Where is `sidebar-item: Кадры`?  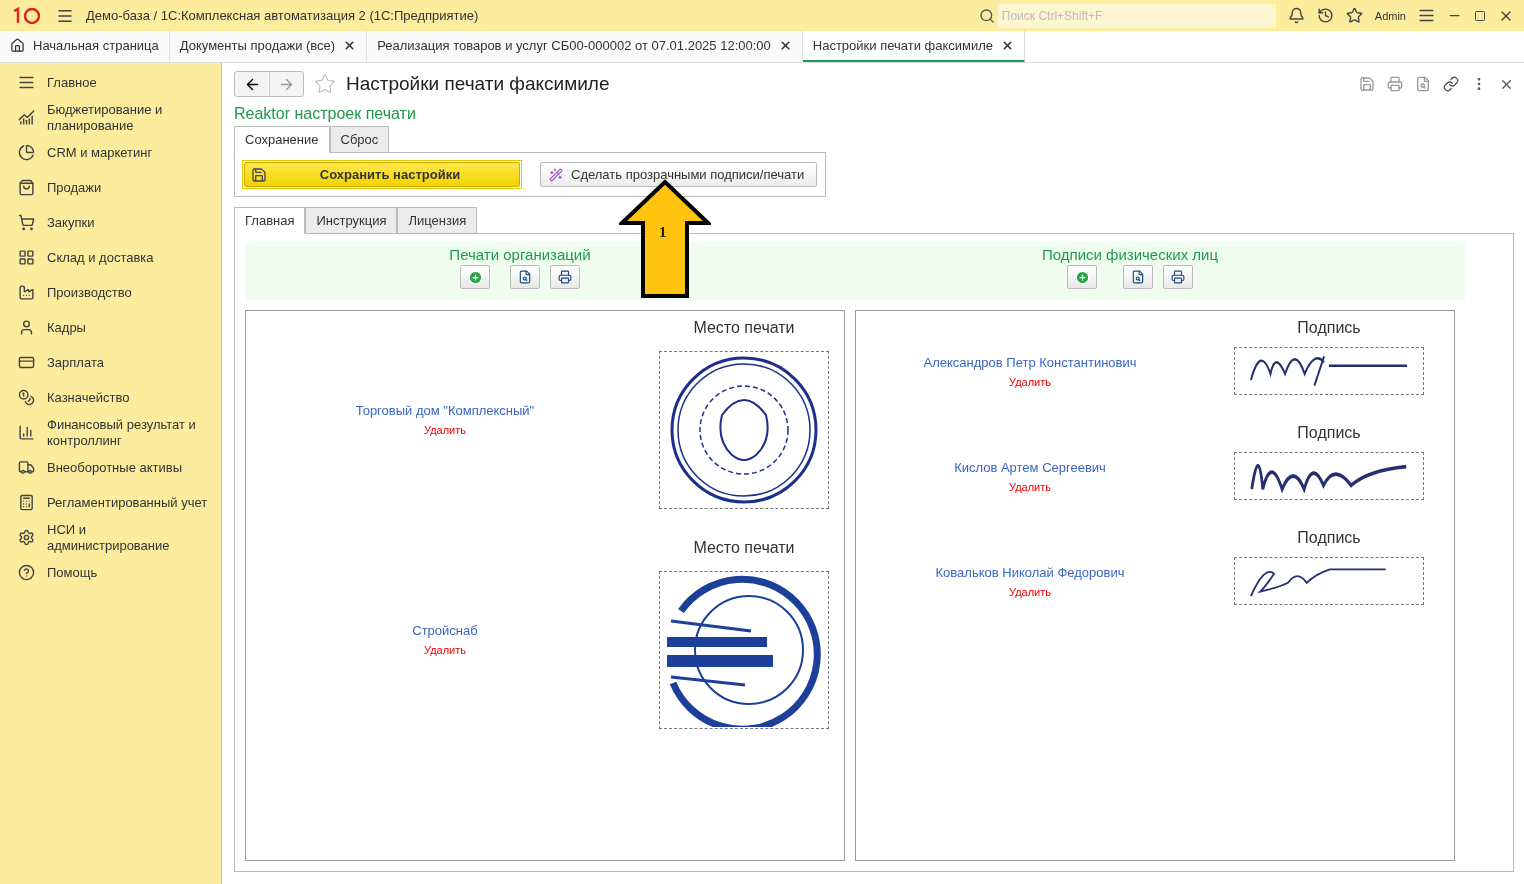 sidebar-item: Кадры is located at coordinates (110, 327).